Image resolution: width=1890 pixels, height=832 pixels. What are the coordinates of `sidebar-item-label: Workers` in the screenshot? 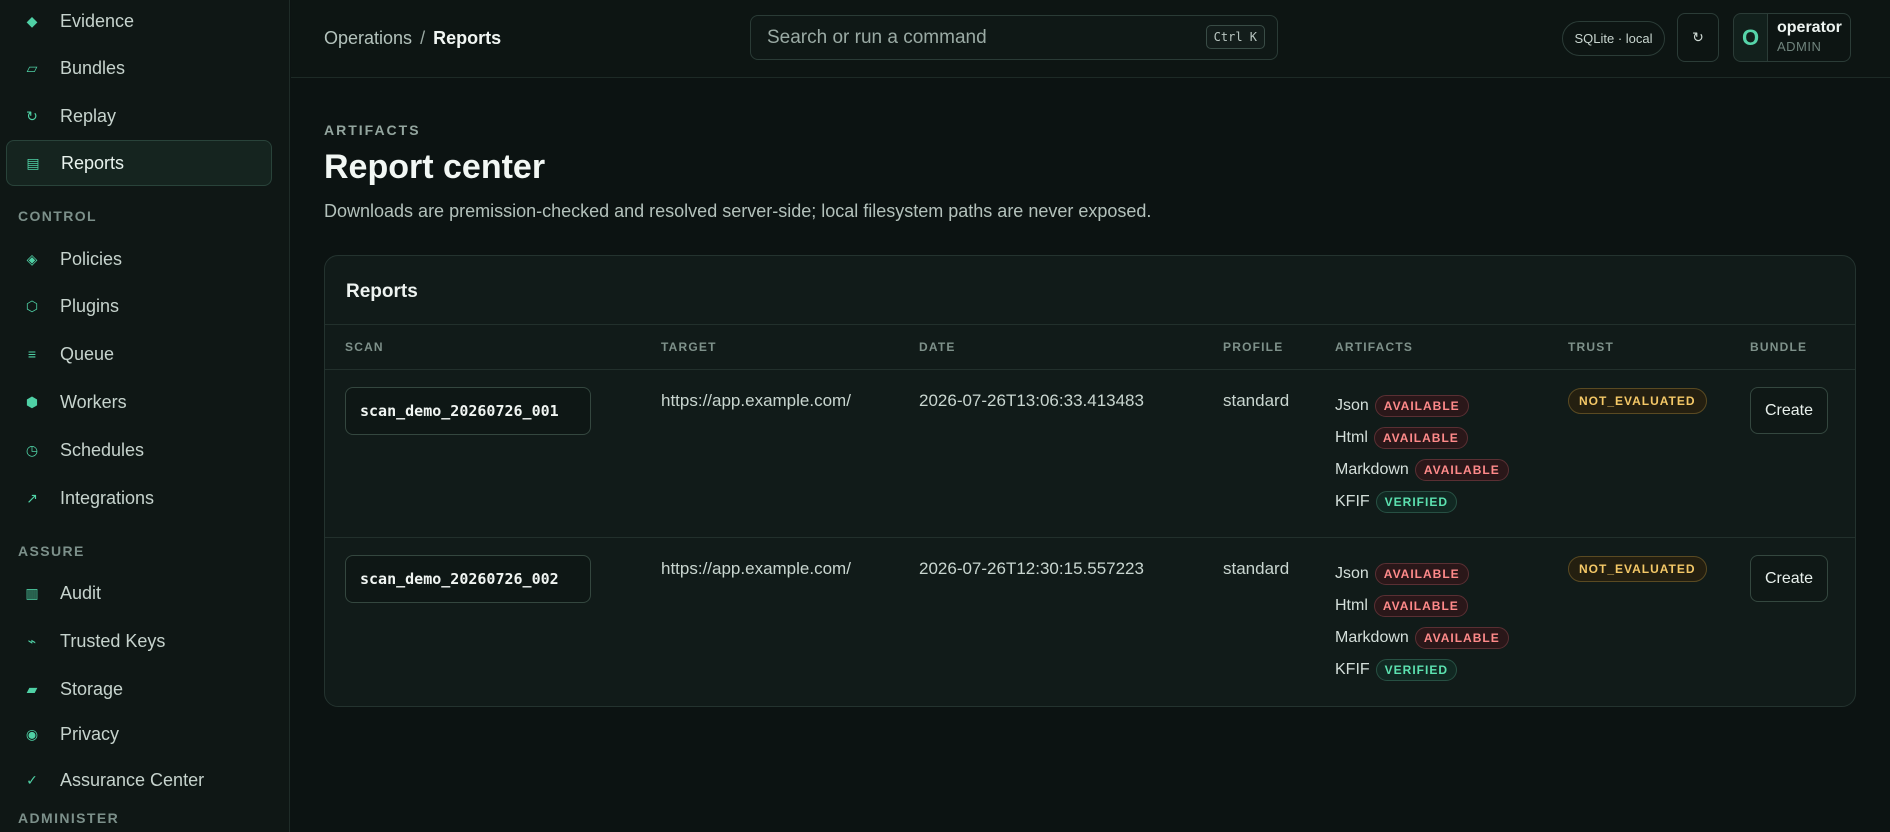 It's located at (93, 401).